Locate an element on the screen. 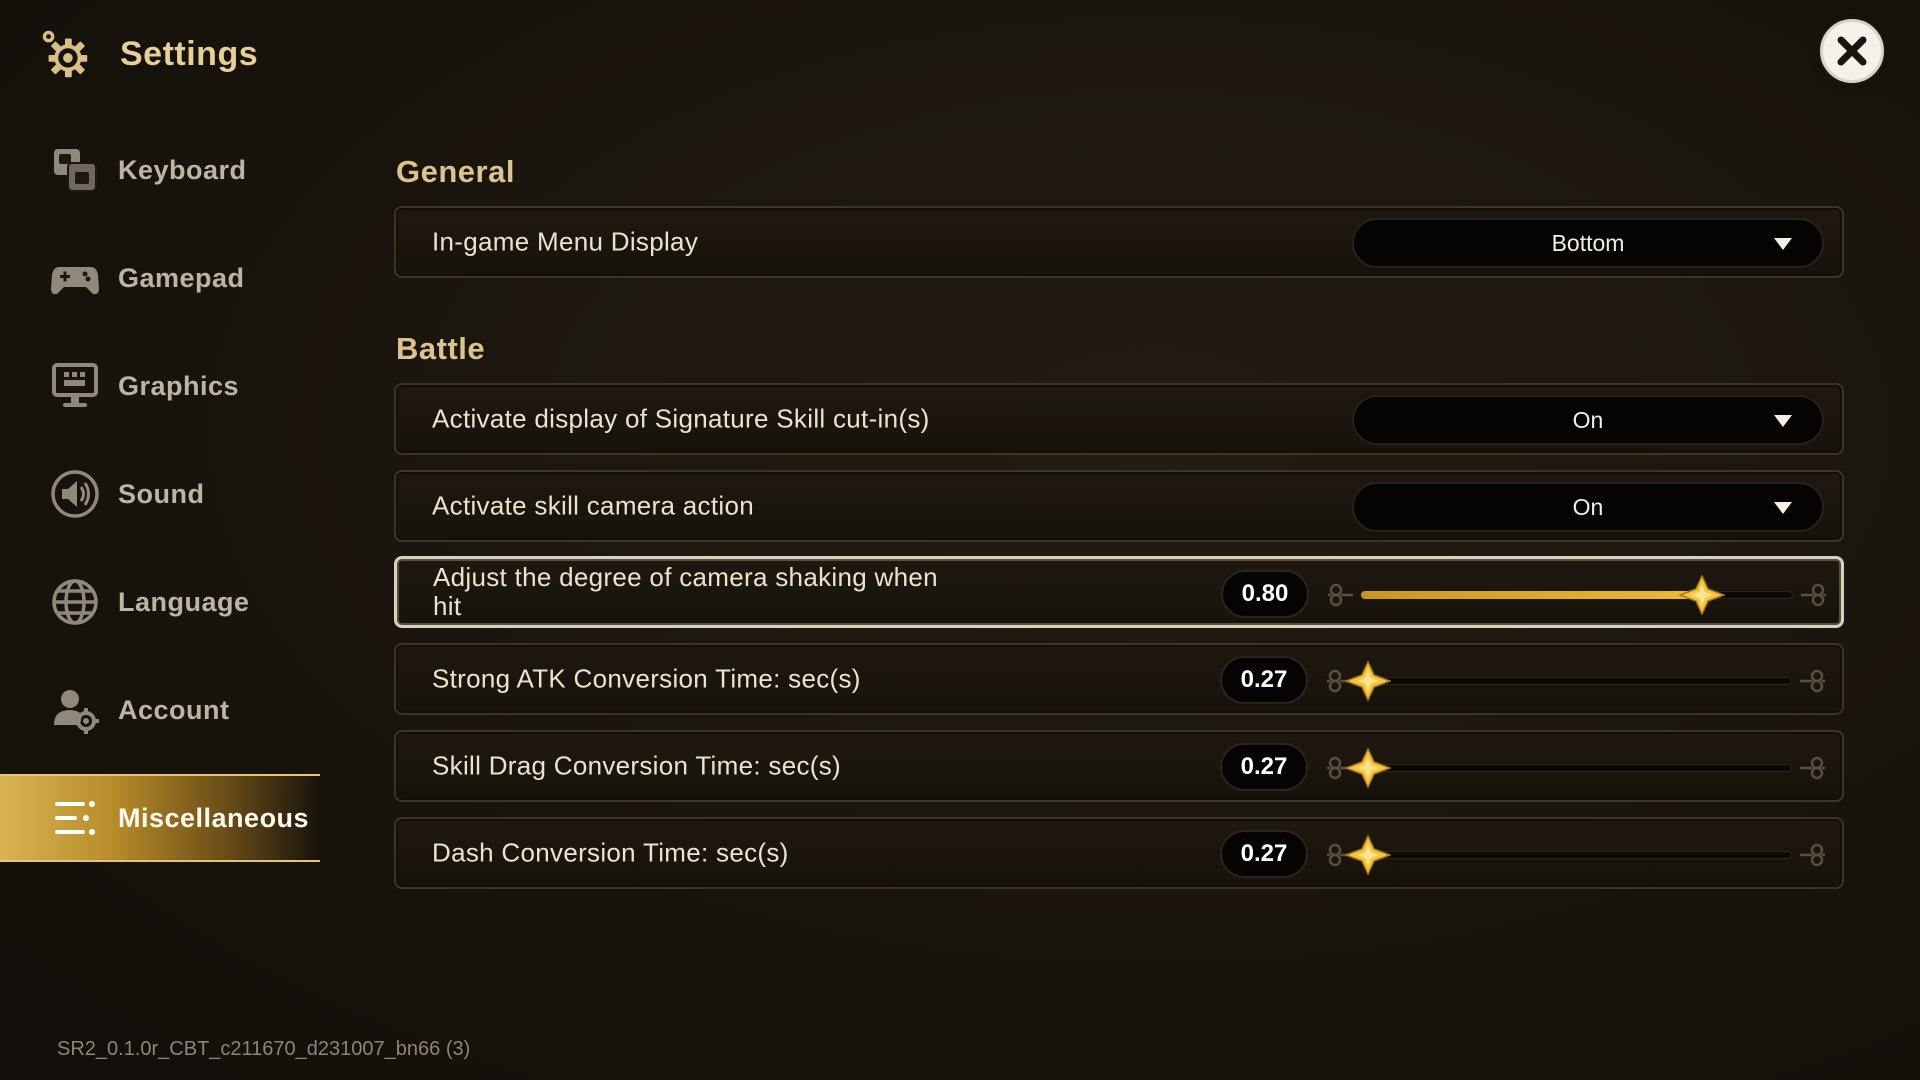 This screenshot has width=1920, height=1080. sidebar-item-language: Language is located at coordinates (160, 602).